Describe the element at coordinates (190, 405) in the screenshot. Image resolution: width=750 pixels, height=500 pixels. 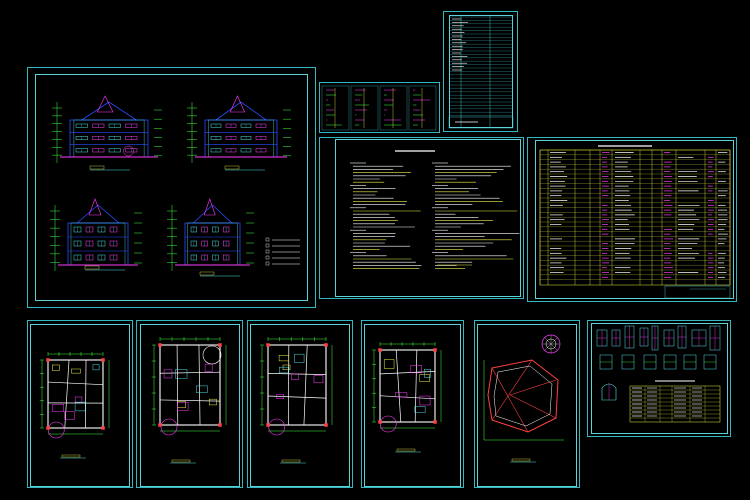
I see `sheet-plan-2-border` at that location.